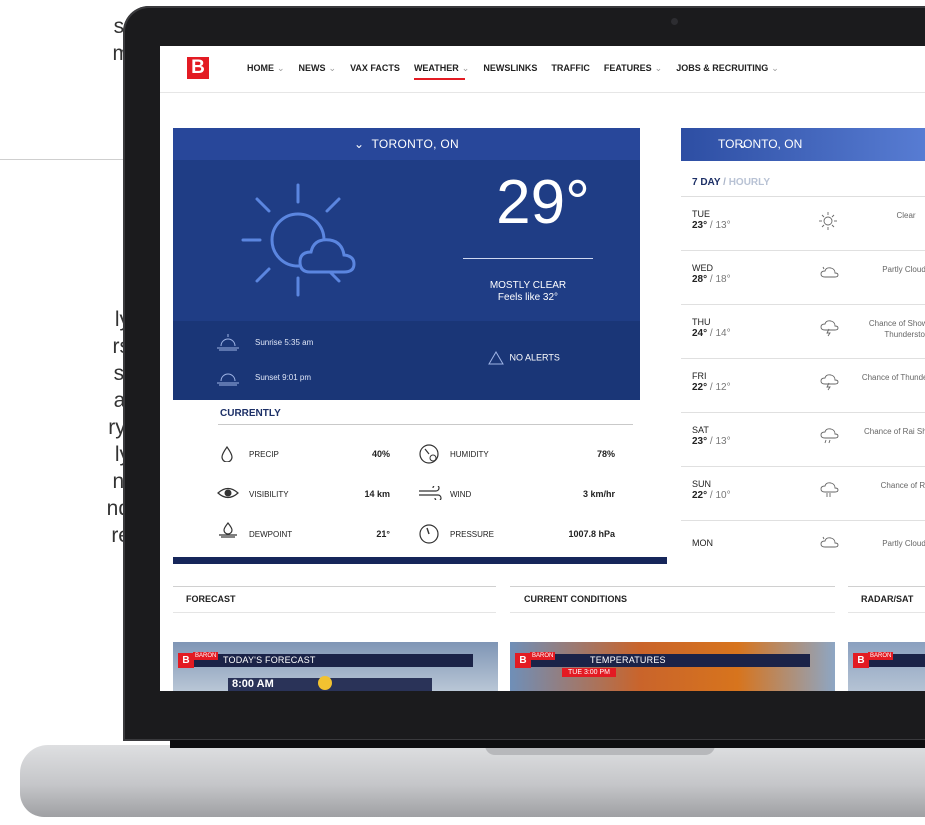 The height and width of the screenshot is (825, 925). I want to click on rain-icon, so click(829, 489).